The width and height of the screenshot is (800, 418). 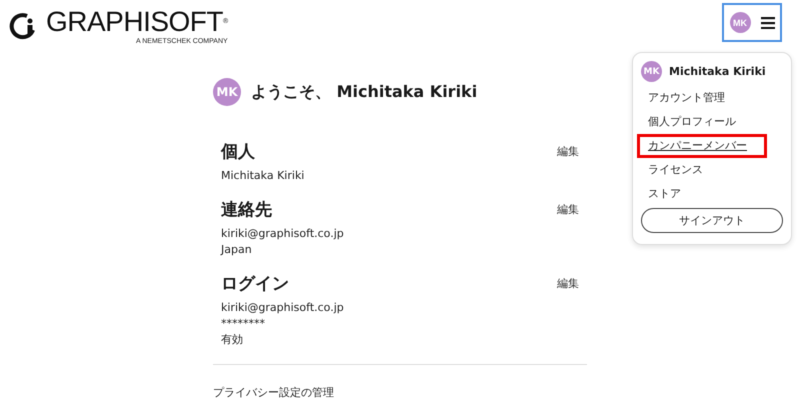 What do you see at coordinates (263, 176) in the screenshot?
I see `detail-text: Michitaka Kiriki` at bounding box center [263, 176].